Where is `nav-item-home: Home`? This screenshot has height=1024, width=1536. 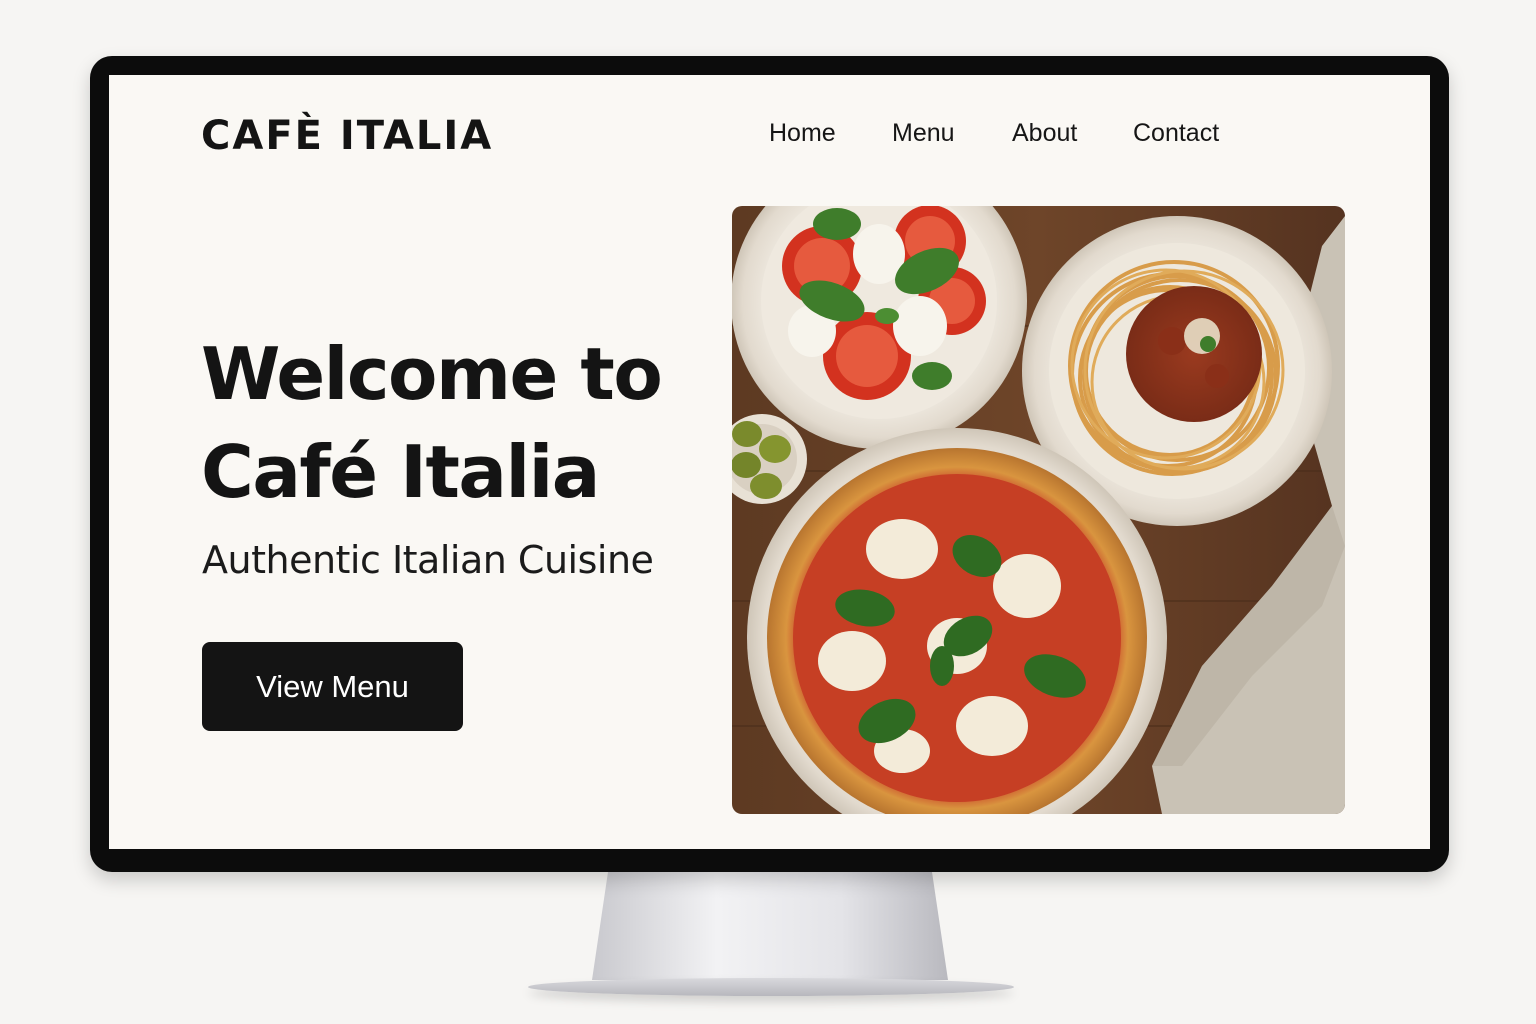
nav-item-home: Home is located at coordinates (830, 133).